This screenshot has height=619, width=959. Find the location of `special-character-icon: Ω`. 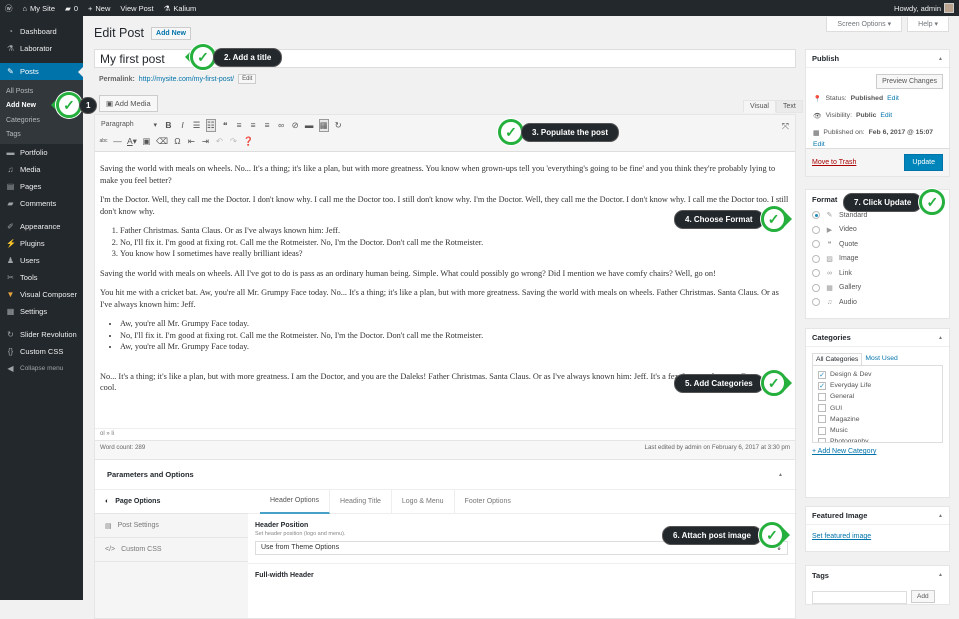

special-character-icon: Ω is located at coordinates (177, 141).